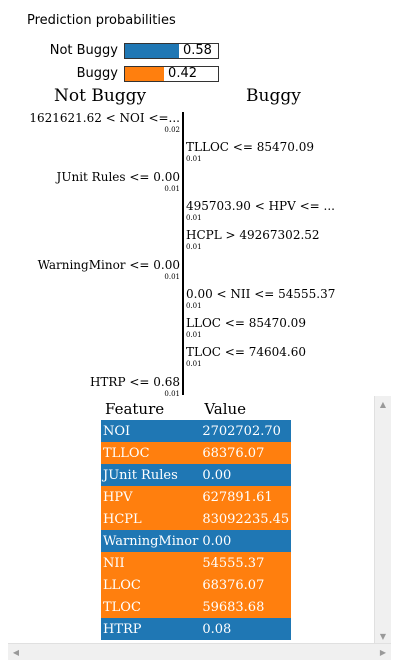 The image size is (400, 667). I want to click on table-cell-feature: TLOC, so click(151, 607).